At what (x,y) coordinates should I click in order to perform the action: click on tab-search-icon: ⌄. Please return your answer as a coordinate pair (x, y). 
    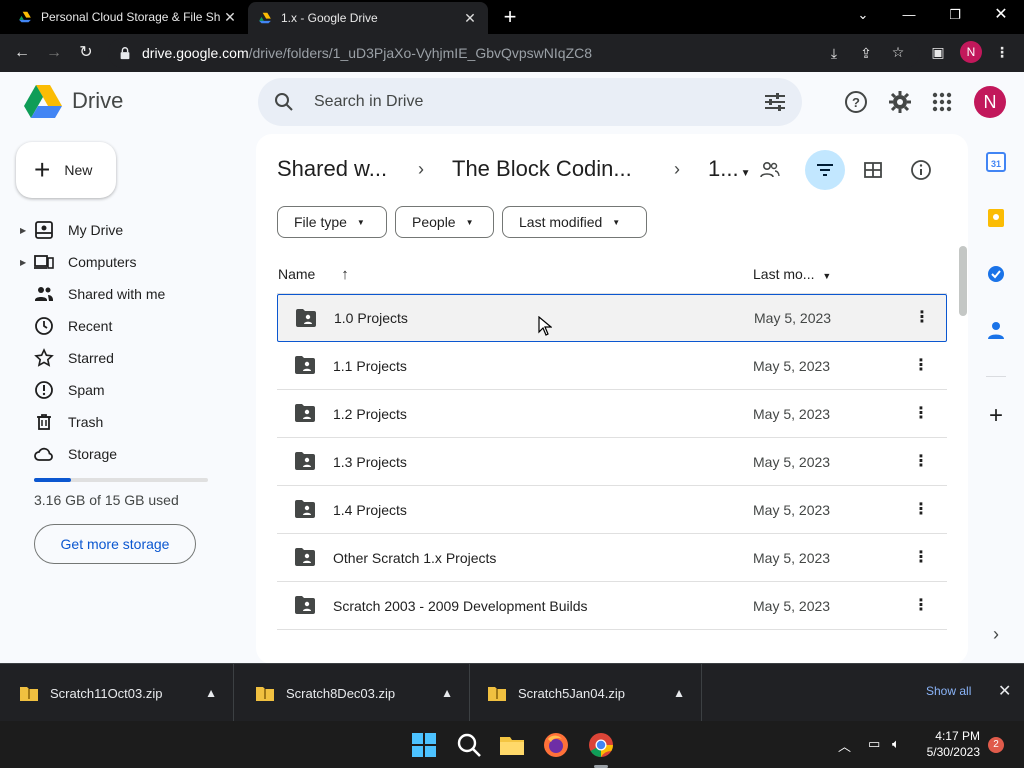
    Looking at the image, I should click on (863, 15).